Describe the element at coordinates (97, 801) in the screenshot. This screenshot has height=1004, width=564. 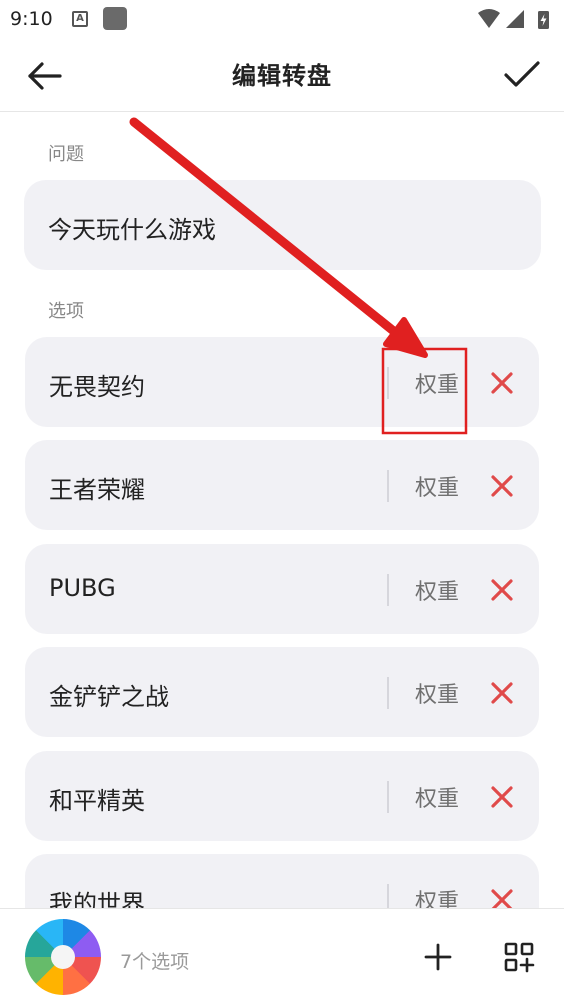
I see `option-text: 和平精英` at that location.